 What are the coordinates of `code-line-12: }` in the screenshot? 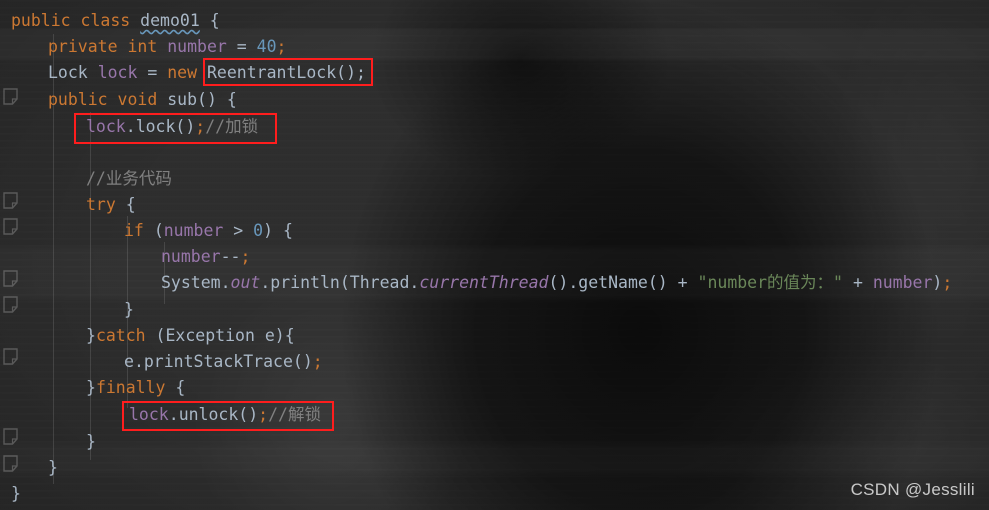 It's located at (494, 310).